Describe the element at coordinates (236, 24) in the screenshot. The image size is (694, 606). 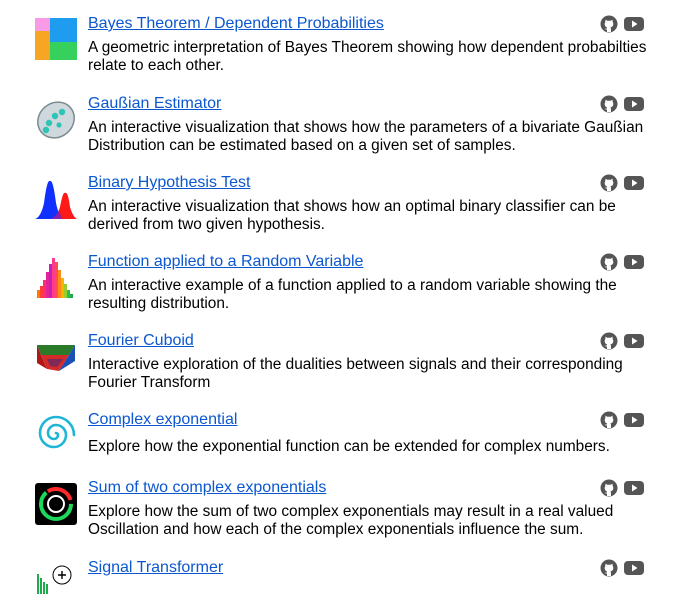
I see `item-title-link: Bayes Theorem / Dependent Probabilities` at that location.